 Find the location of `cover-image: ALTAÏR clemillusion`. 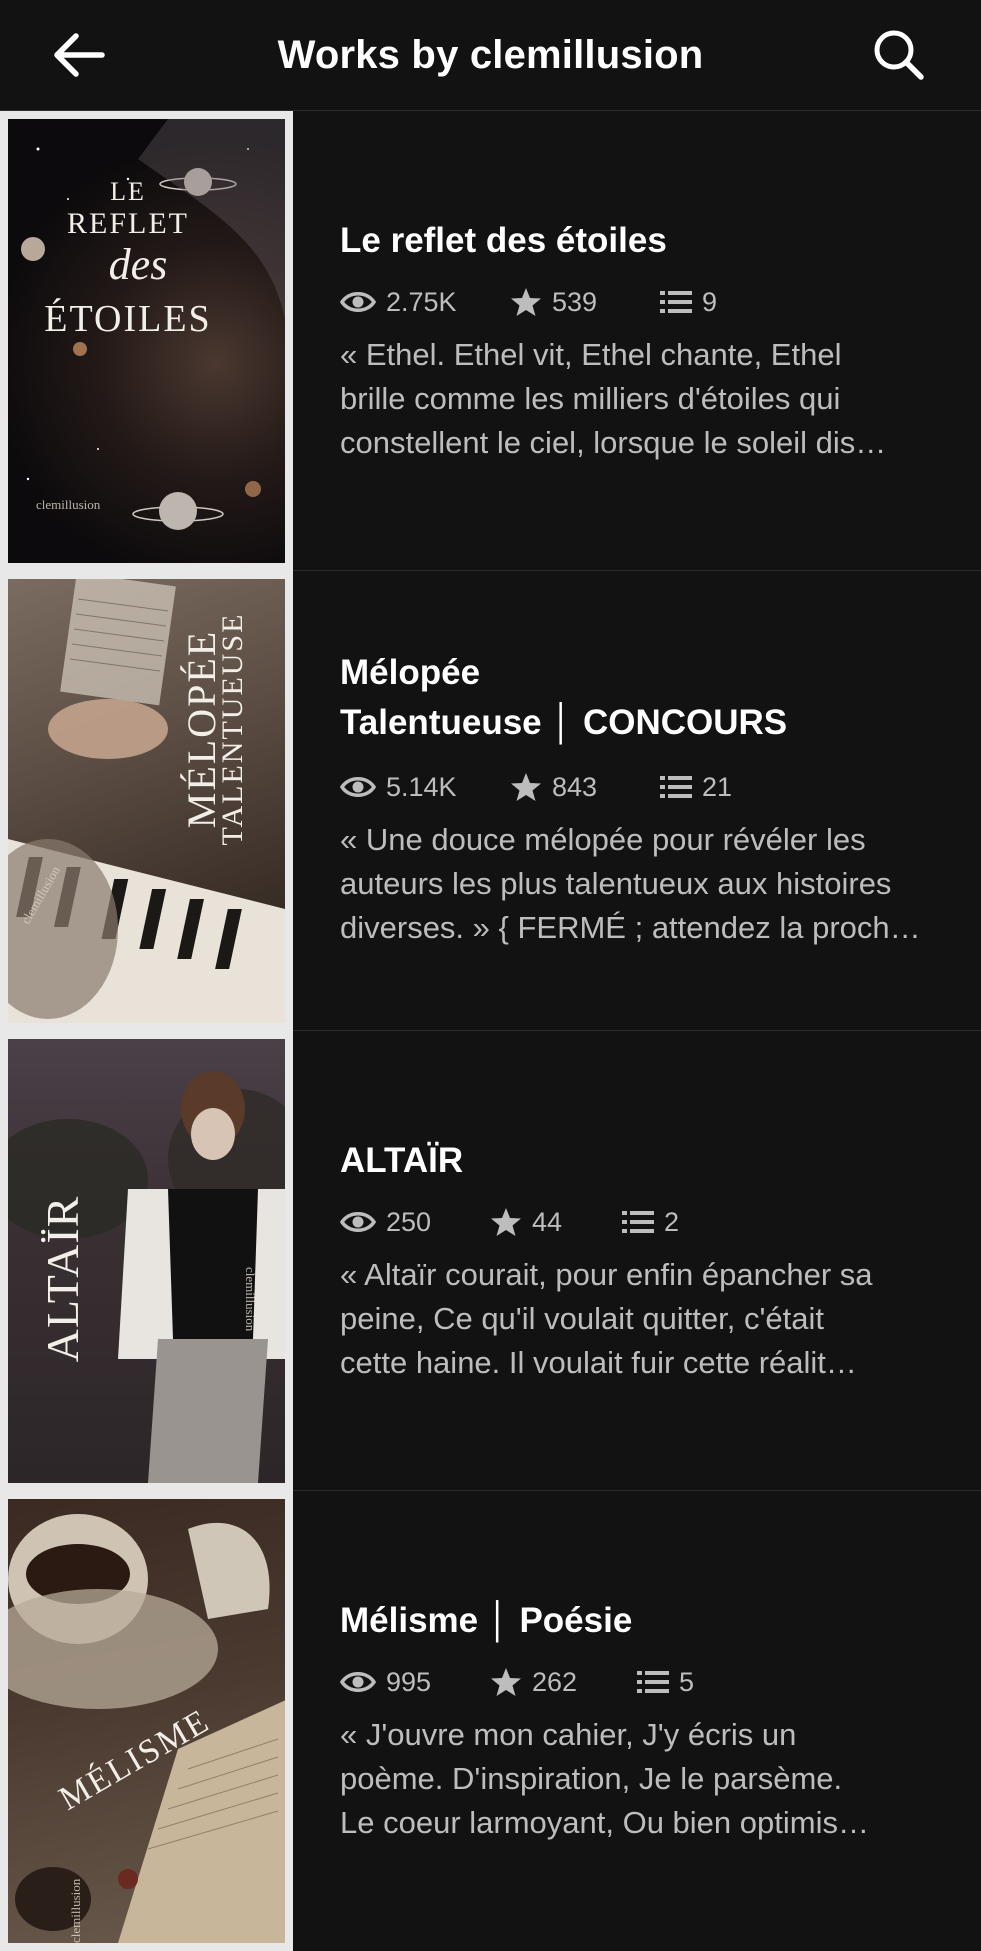

cover-image: ALTAÏR clemillusion is located at coordinates (146, 1261).